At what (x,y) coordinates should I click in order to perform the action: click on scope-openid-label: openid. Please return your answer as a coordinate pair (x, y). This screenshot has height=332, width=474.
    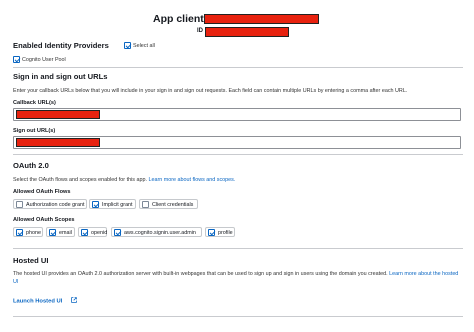
    Looking at the image, I should click on (99, 232).